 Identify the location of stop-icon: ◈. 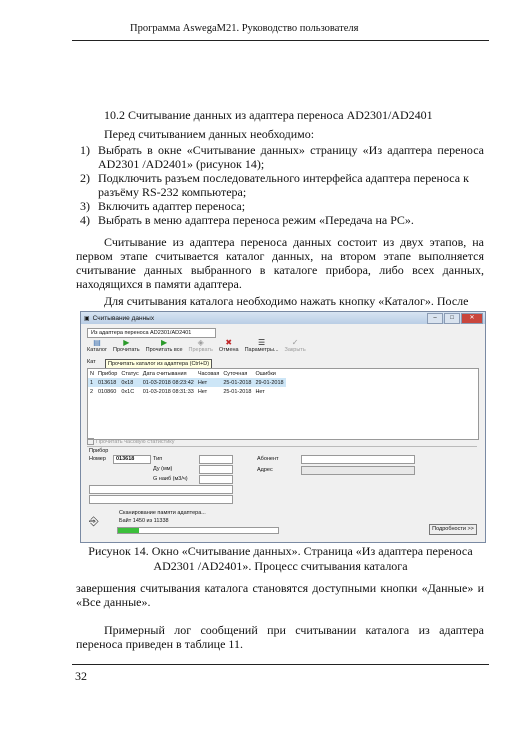
(200, 342).